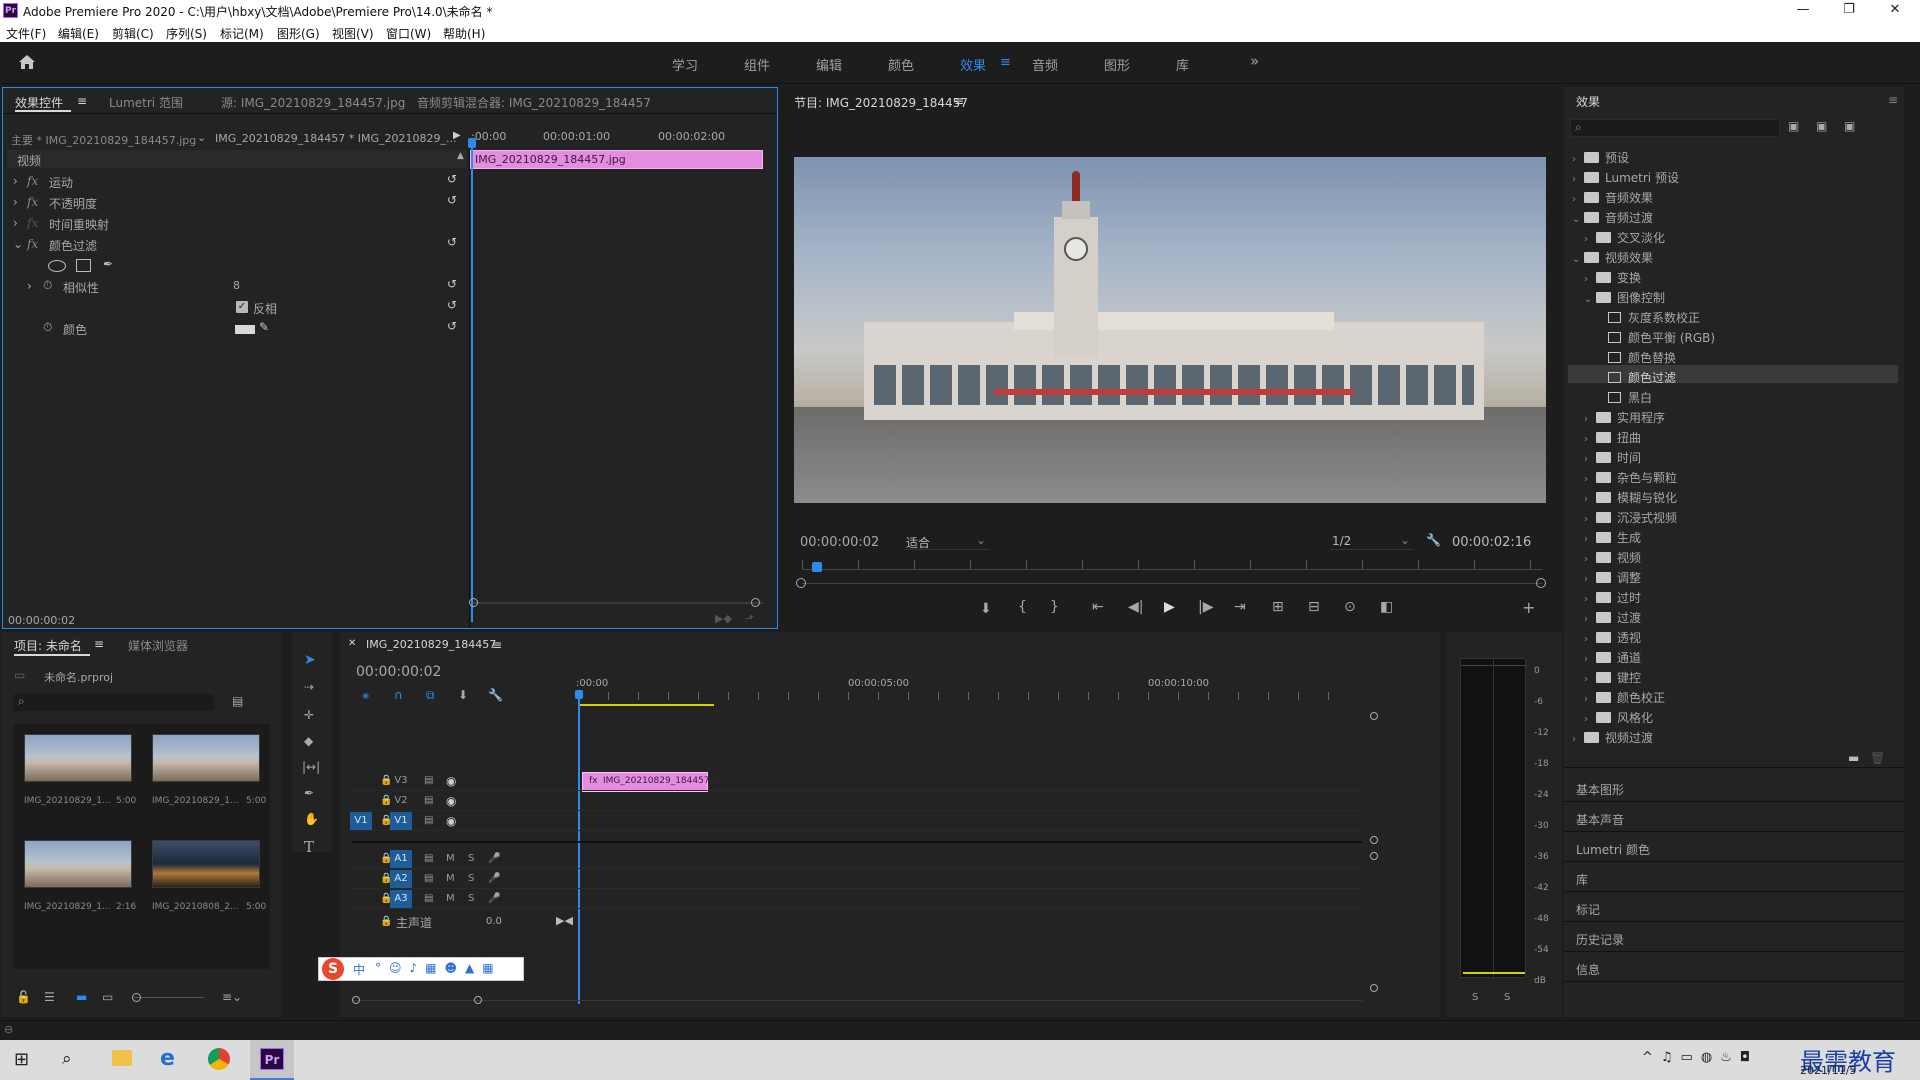 Image resolution: width=1920 pixels, height=1080 pixels. I want to click on tab-project: 项目: 未命名, so click(48, 645).